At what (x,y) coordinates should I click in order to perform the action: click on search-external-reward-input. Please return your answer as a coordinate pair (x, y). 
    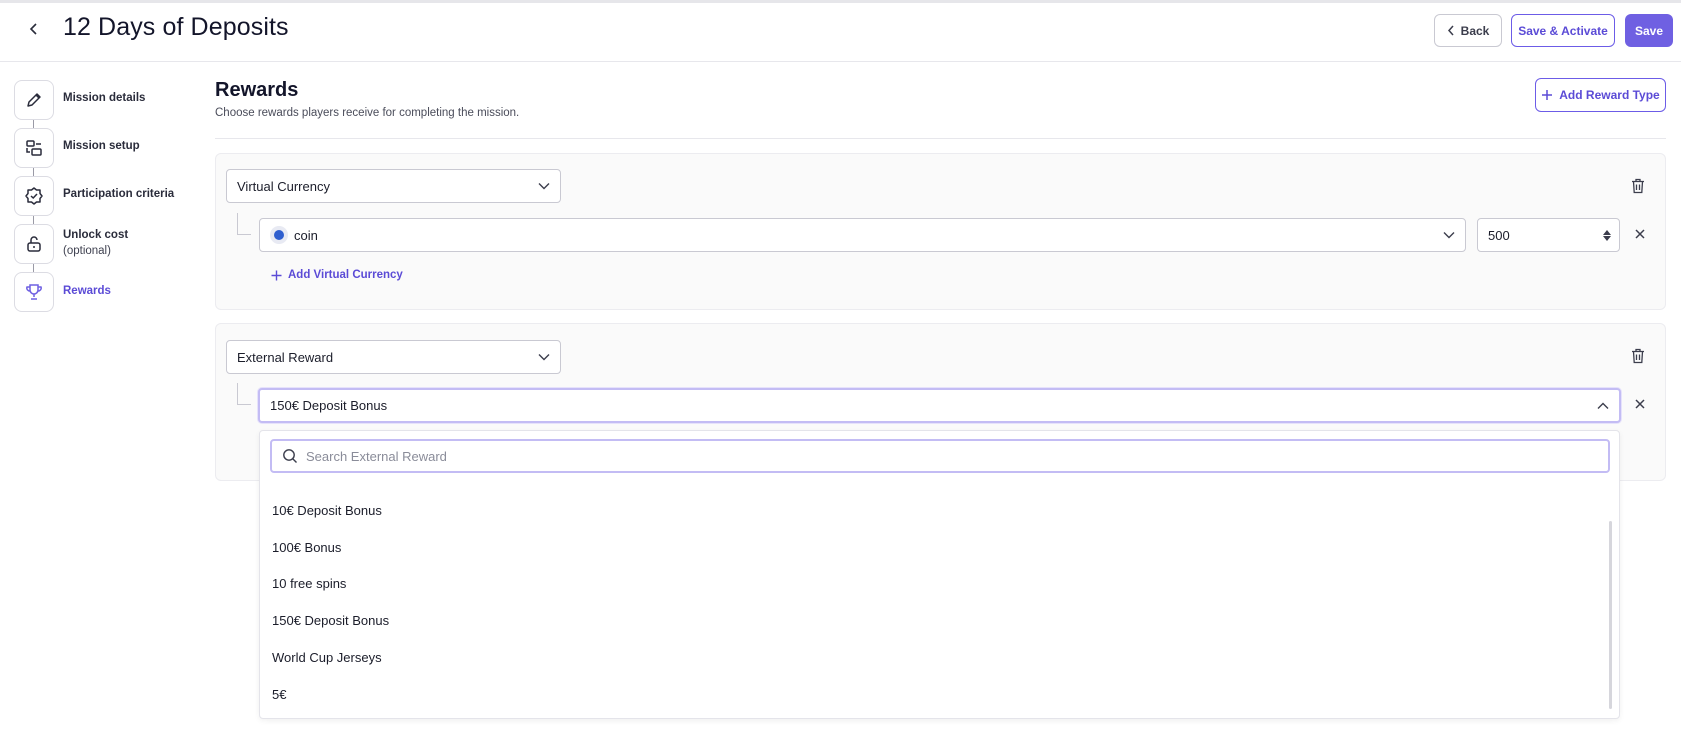
    Looking at the image, I should click on (946, 456).